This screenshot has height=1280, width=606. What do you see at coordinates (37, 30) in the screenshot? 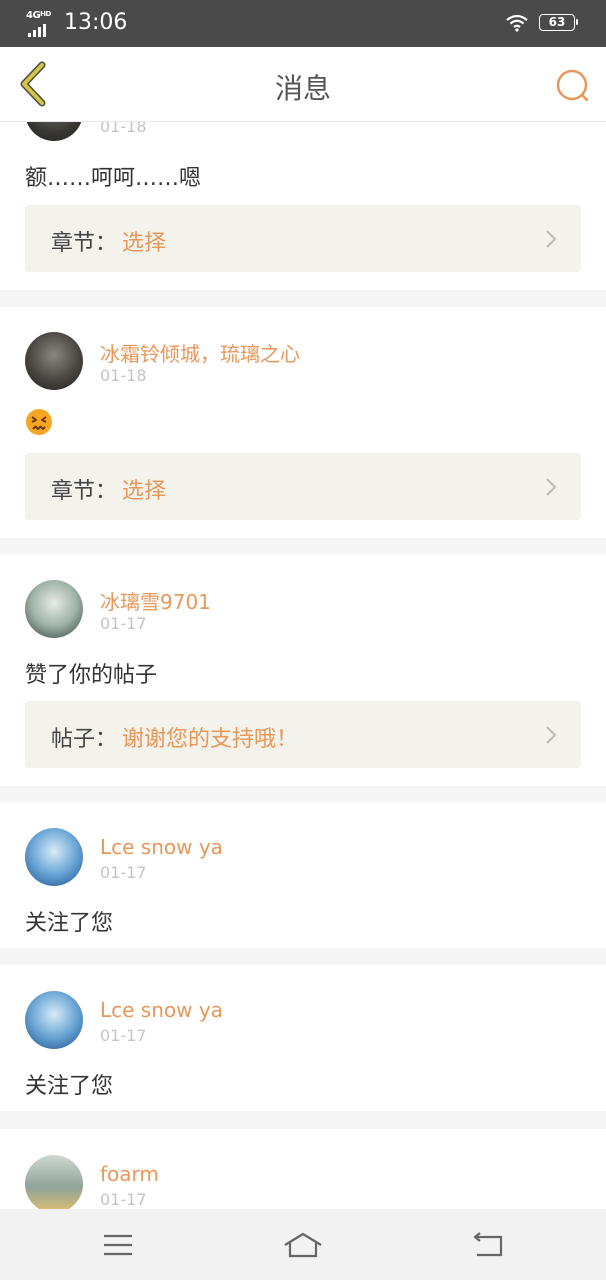
I see `signal-icon` at bounding box center [37, 30].